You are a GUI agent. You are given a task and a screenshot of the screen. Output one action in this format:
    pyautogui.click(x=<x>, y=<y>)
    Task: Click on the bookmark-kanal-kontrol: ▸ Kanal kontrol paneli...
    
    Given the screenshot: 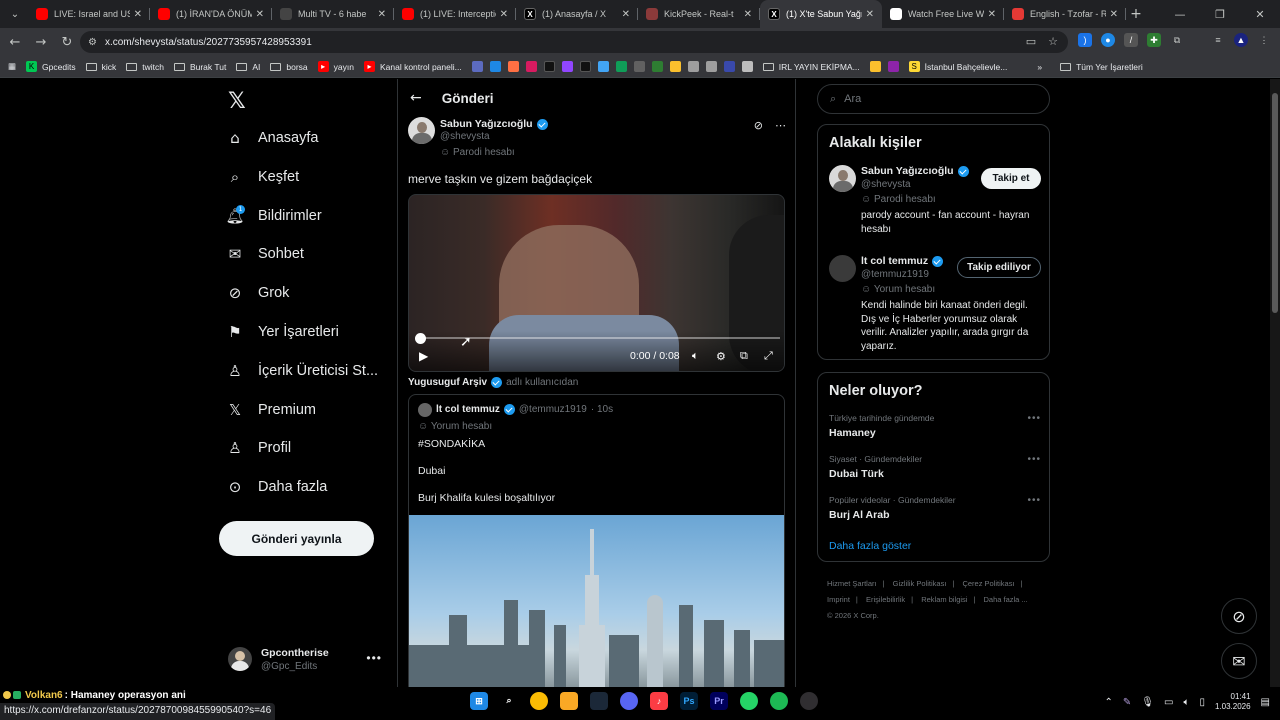 What is the action you would take?
    pyautogui.click(x=412, y=66)
    